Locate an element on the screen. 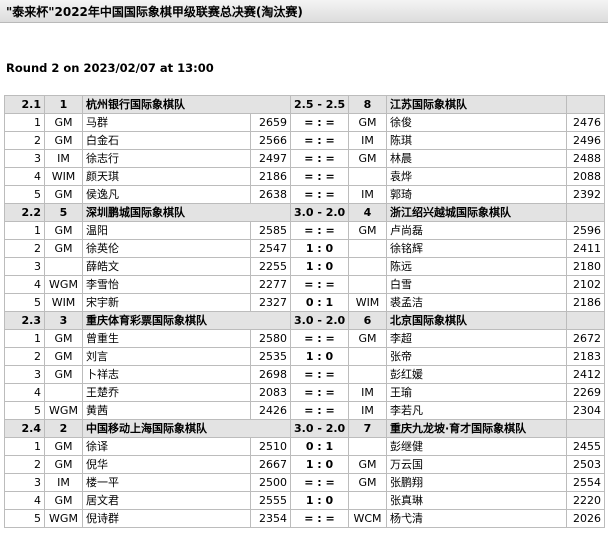 The width and height of the screenshot is (608, 534). team1-number: 3 is located at coordinates (63, 320).